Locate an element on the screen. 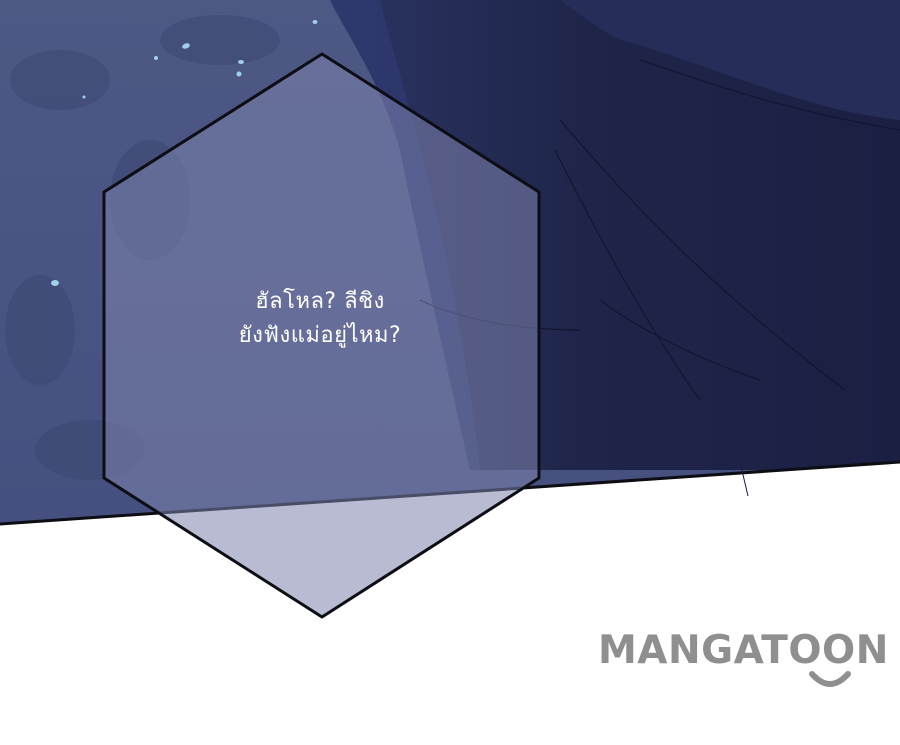 The width and height of the screenshot is (900, 745). smile-icon is located at coordinates (830, 679).